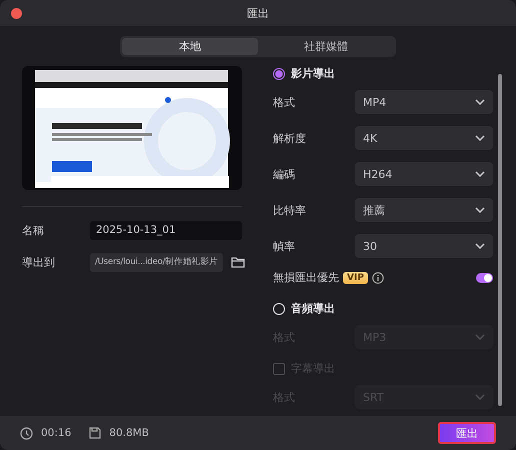  What do you see at coordinates (424, 138) in the screenshot?
I see `dropdown: 4K` at bounding box center [424, 138].